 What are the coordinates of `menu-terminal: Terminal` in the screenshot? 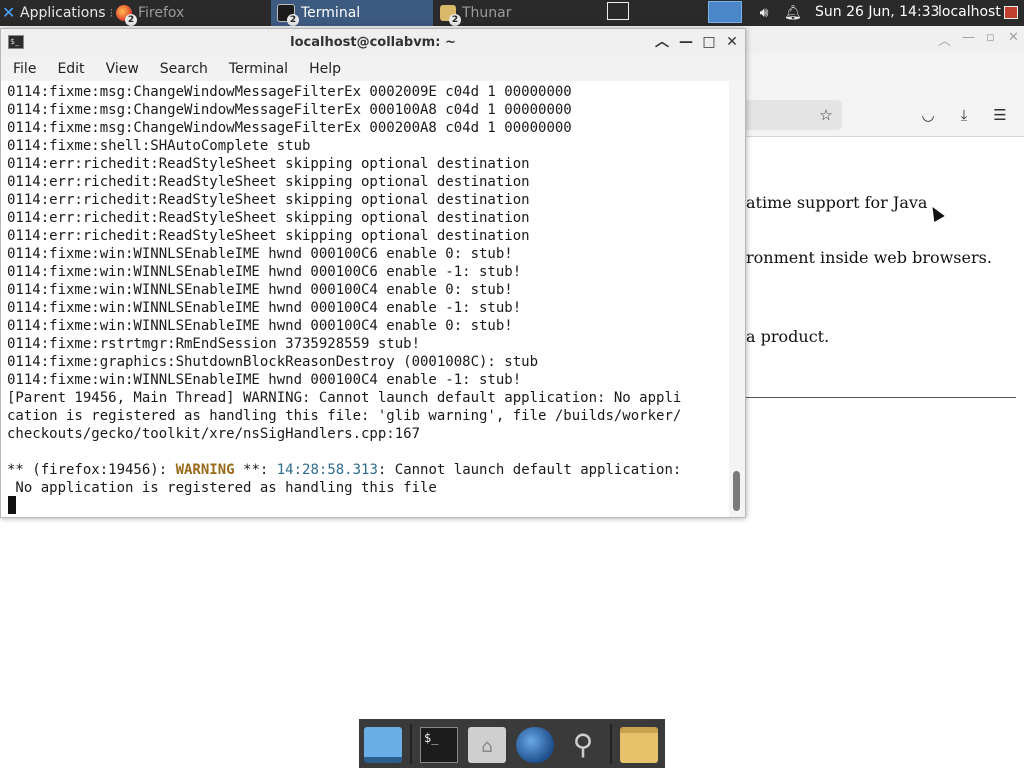 It's located at (257, 69).